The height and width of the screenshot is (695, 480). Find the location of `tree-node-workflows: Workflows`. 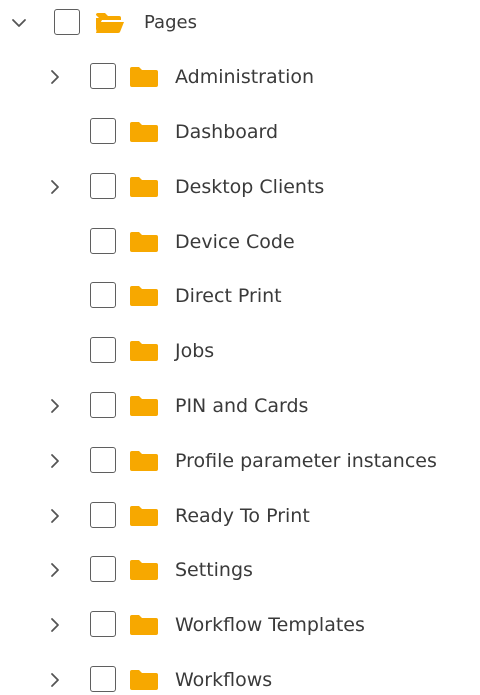

tree-node-workflows: Workflows is located at coordinates (240, 677).